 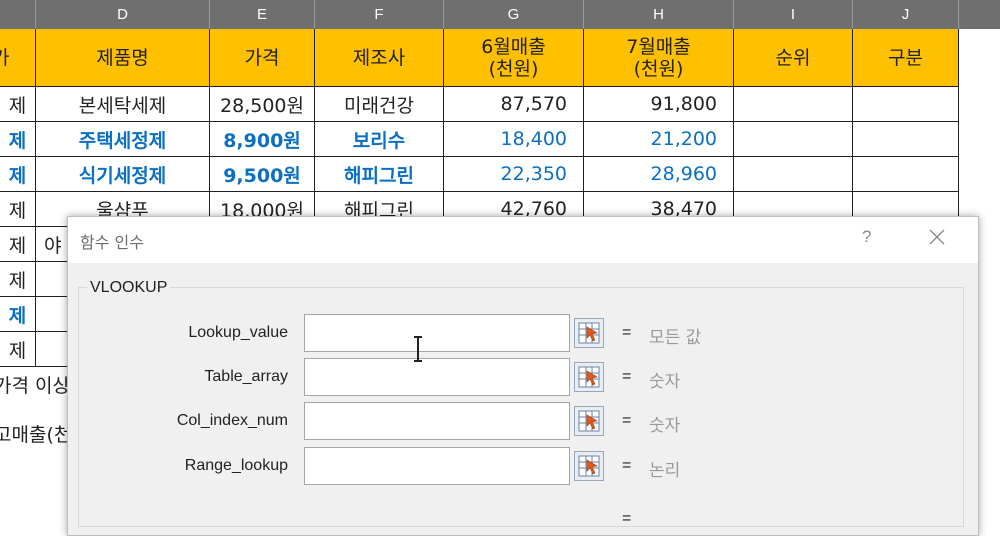 I want to click on cell-c-1: 제, so click(x=18, y=104).